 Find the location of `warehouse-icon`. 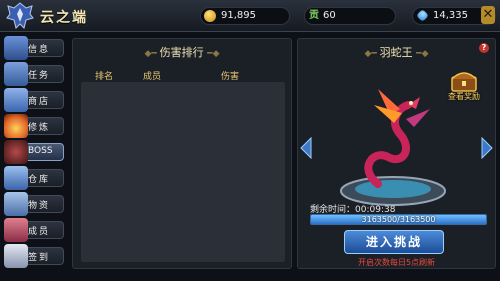

warehouse-icon is located at coordinates (16, 178).